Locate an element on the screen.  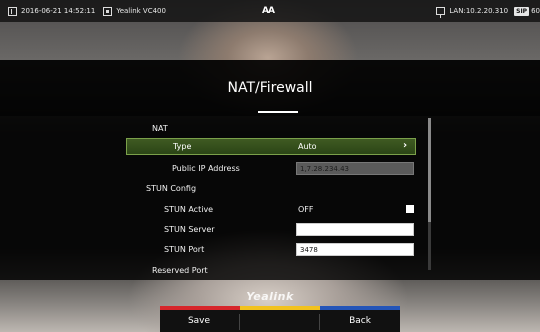
network-address: LAN:10.2.20.310 is located at coordinates (479, 11).